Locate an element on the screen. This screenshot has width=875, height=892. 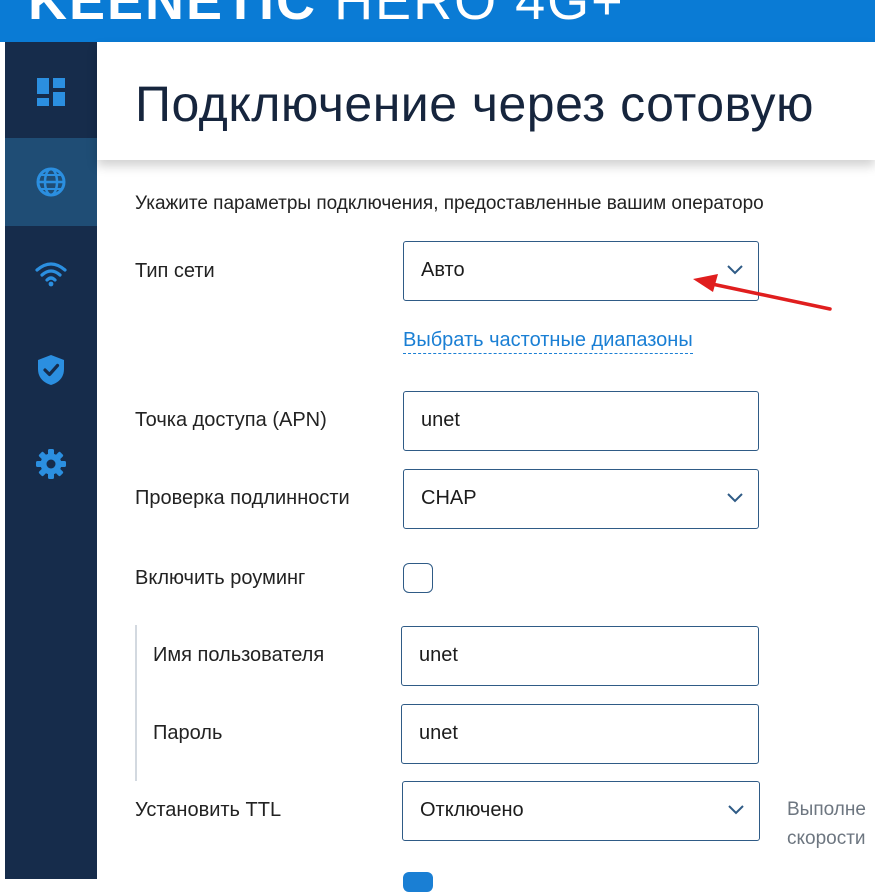
top-bar: KEENETIC HERO 4G+ is located at coordinates (437, 21).